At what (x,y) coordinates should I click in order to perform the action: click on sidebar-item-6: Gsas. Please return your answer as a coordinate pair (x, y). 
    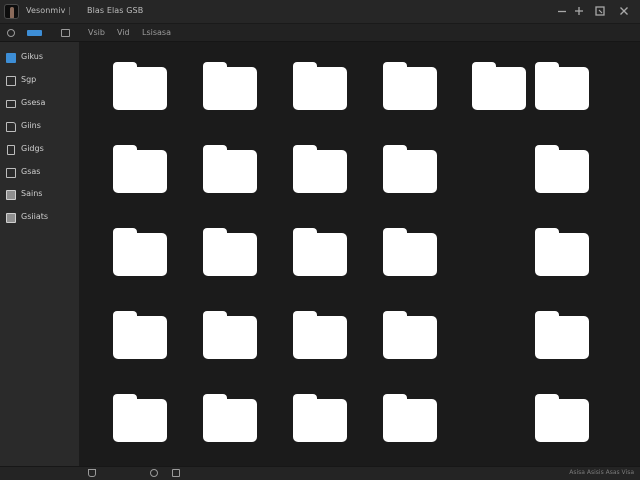
    Looking at the image, I should click on (40, 173).